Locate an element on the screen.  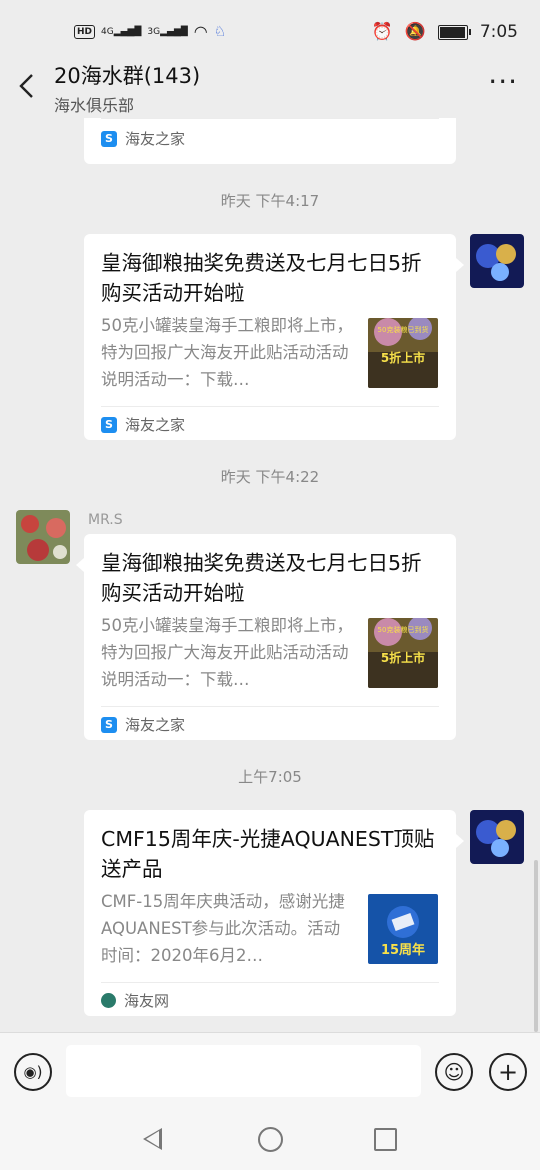
chat-scrollbar is located at coordinates (536, 946).